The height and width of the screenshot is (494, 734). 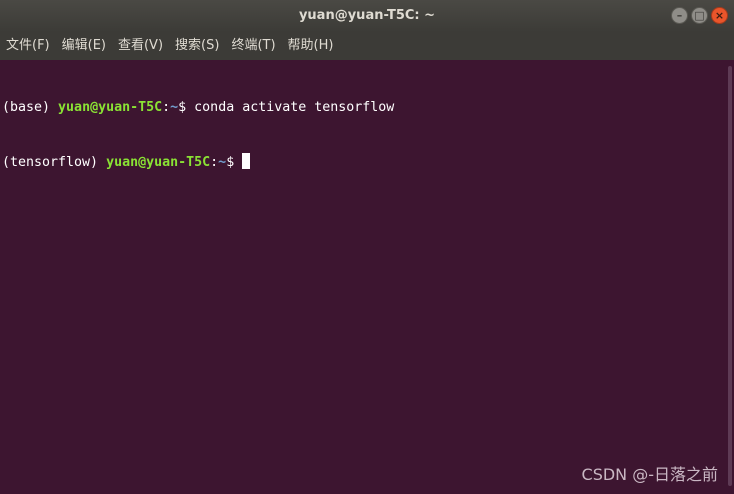 I want to click on scrollbar-thumb, so click(x=730, y=276).